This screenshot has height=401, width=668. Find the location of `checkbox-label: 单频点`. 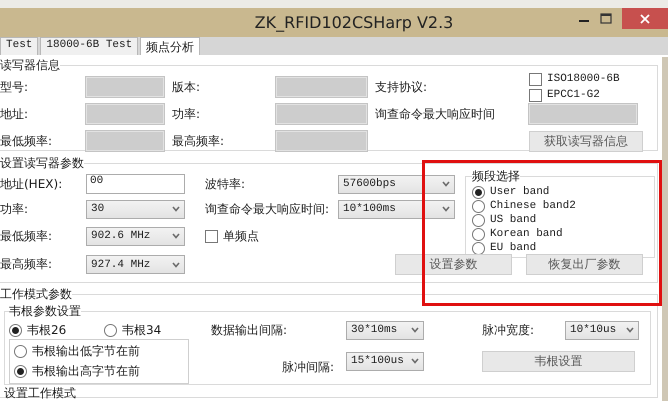

checkbox-label: 单频点 is located at coordinates (241, 236).